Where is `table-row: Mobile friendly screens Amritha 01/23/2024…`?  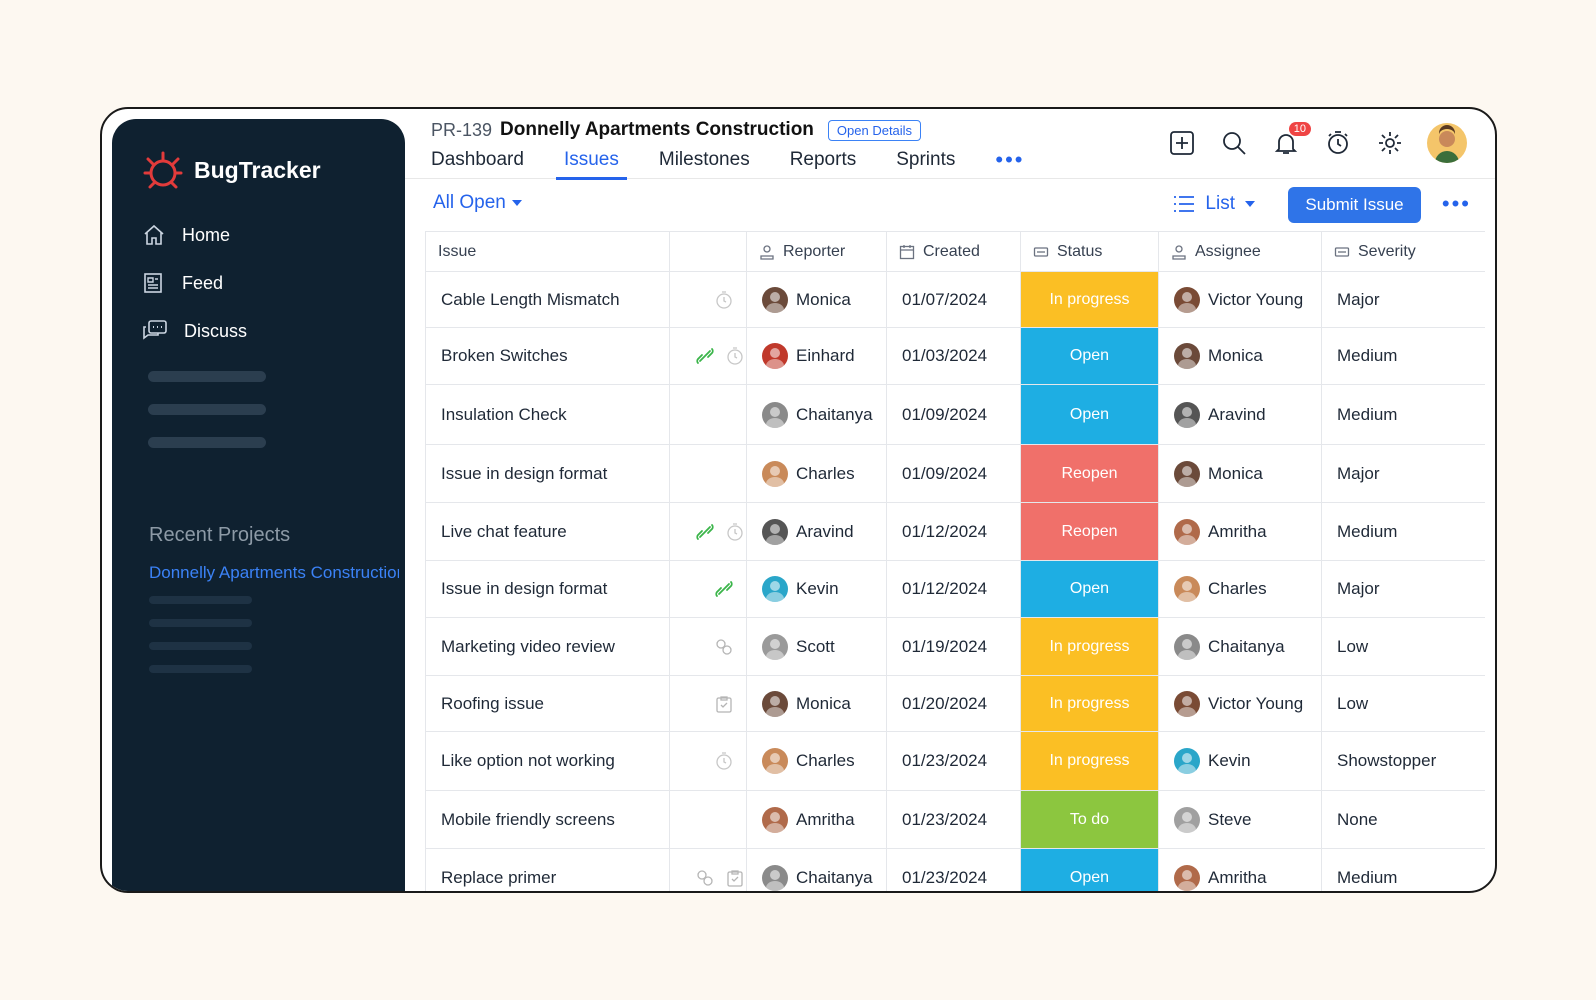 table-row: Mobile friendly screens Amritha 01/23/2024… is located at coordinates (955, 819).